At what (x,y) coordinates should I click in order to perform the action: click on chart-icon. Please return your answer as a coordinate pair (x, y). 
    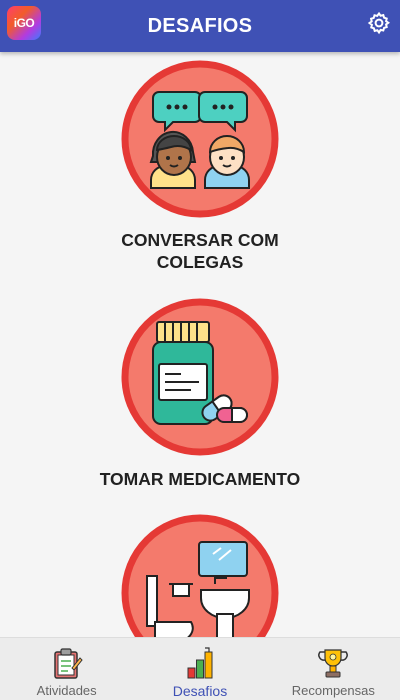
    Looking at the image, I should click on (200, 663).